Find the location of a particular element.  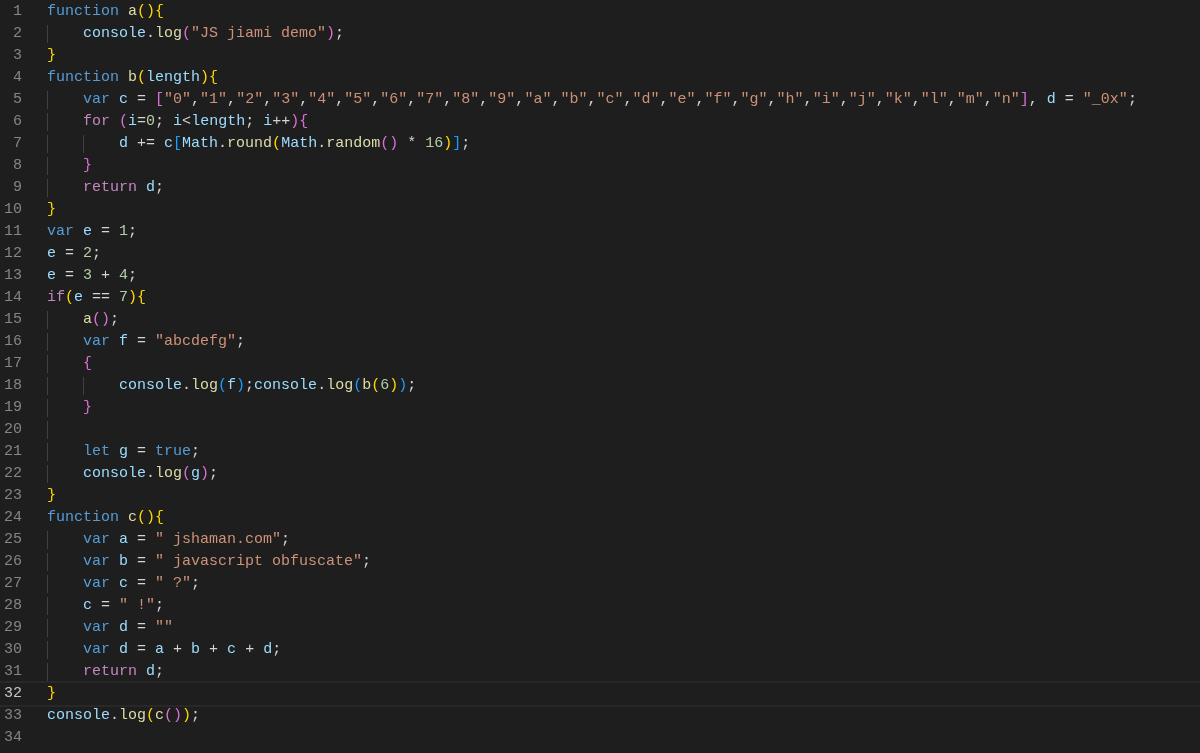

line-number: 6 is located at coordinates (17, 122).